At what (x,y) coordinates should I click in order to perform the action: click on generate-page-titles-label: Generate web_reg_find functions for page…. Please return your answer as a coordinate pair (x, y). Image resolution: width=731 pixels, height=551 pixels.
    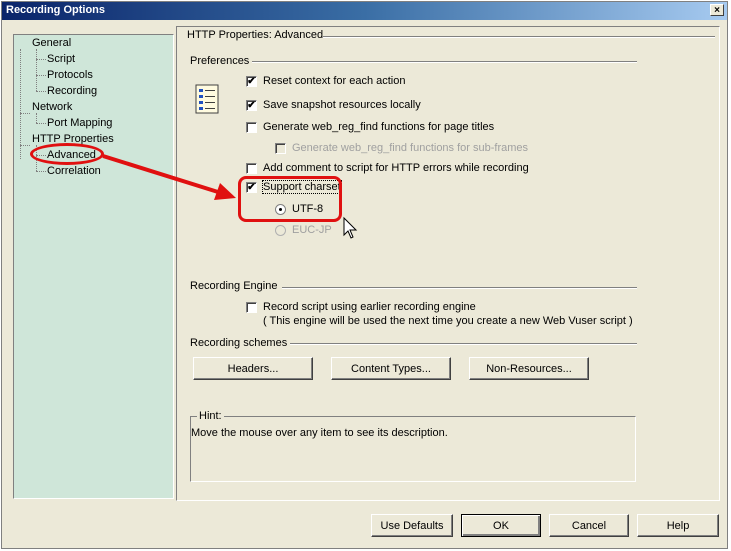
    Looking at the image, I should click on (379, 127).